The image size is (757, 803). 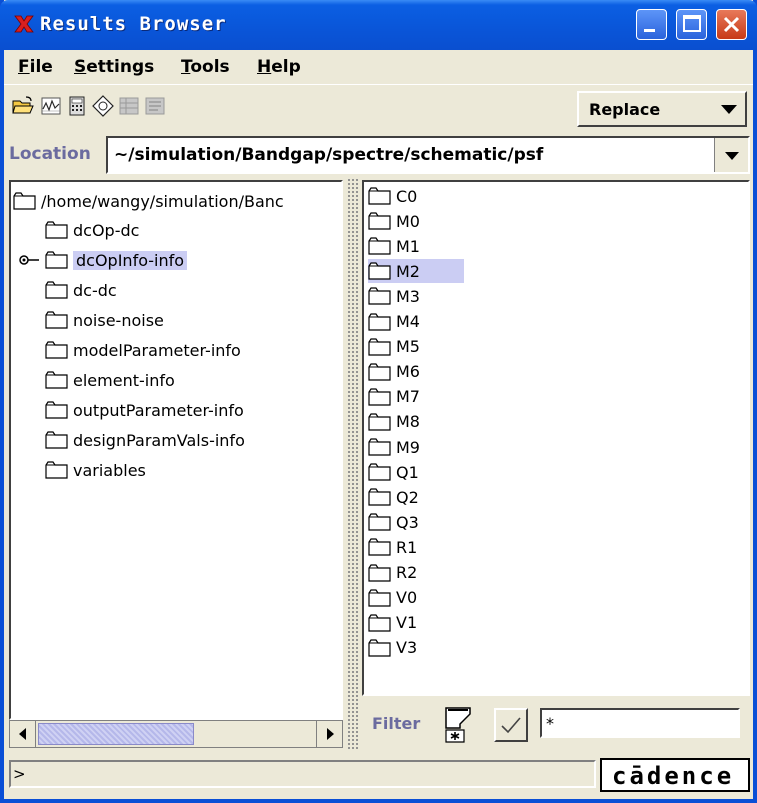 I want to click on minimize-button, so click(x=651, y=24).